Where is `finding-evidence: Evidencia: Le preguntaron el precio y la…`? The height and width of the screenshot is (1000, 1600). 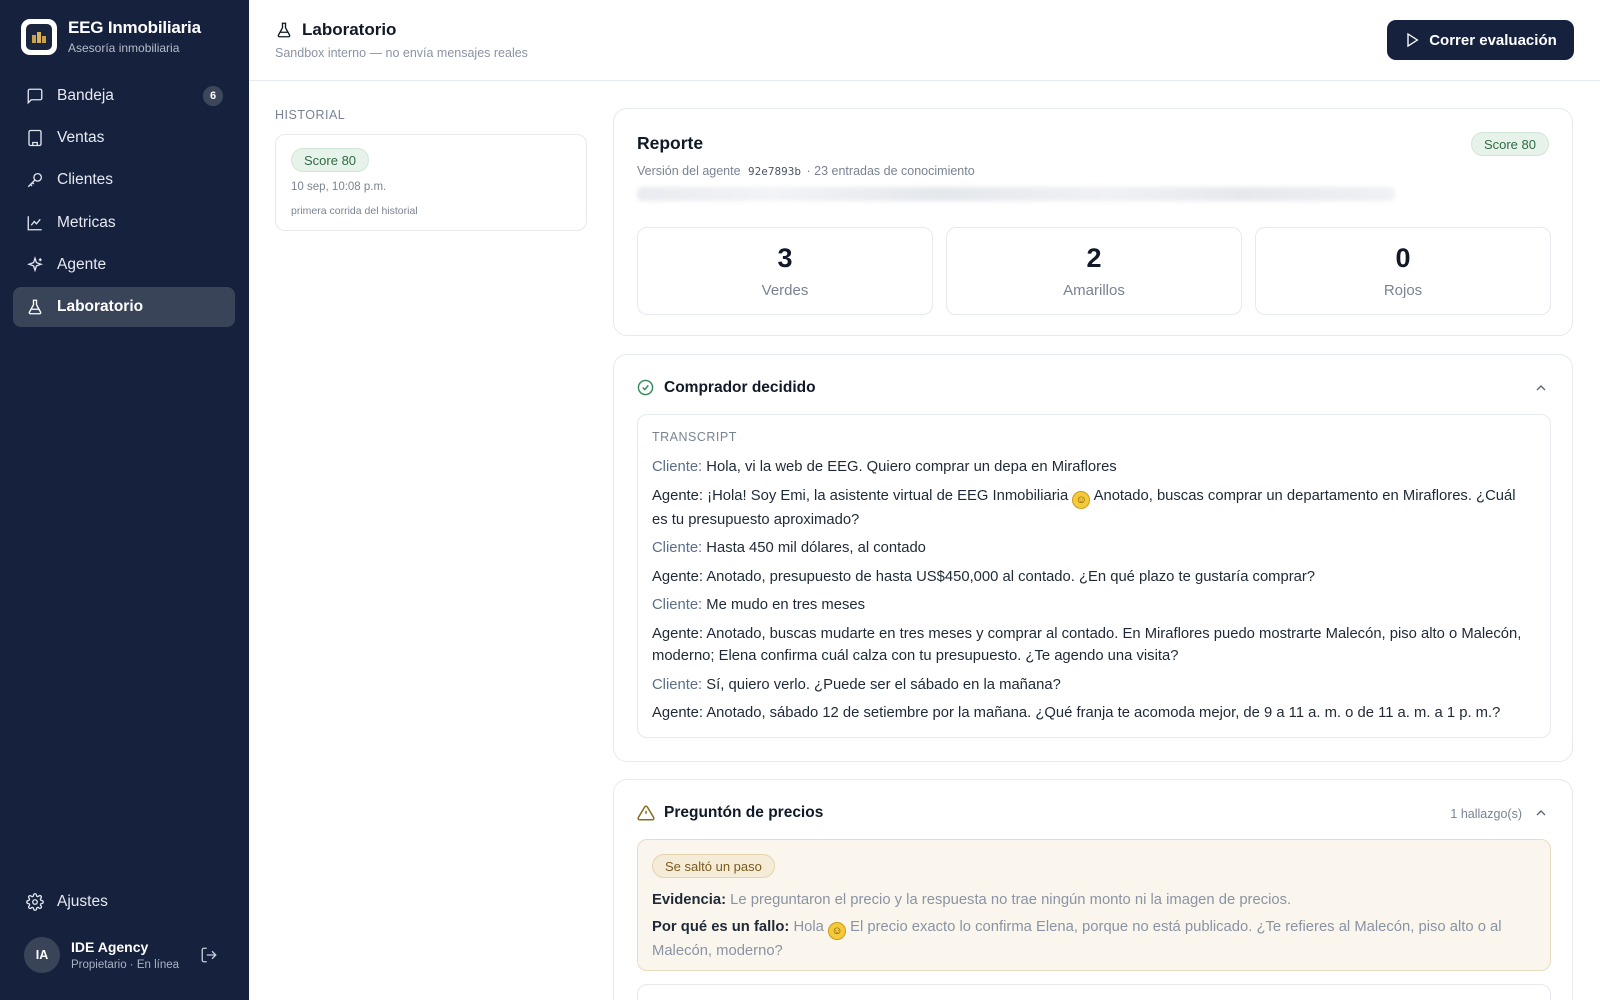 finding-evidence: Evidencia: Le preguntaron el precio y la… is located at coordinates (1092, 900).